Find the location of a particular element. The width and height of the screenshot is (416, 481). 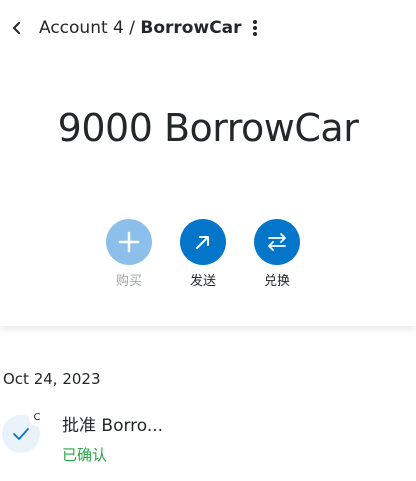

swap-arrows-icon is located at coordinates (277, 242).